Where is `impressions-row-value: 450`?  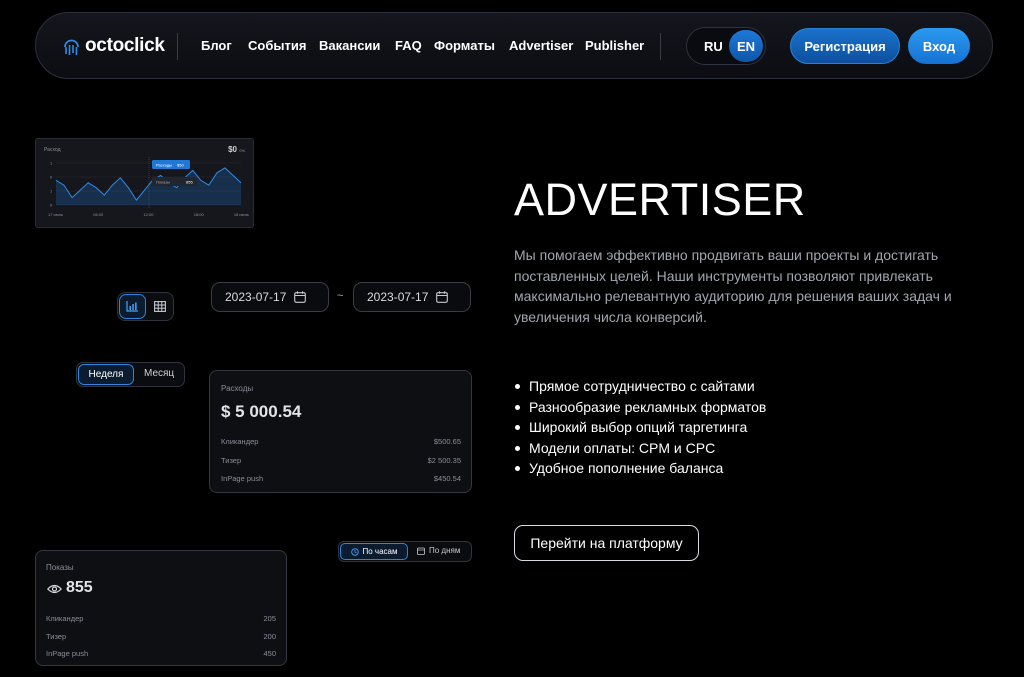 impressions-row-value: 450 is located at coordinates (269, 653).